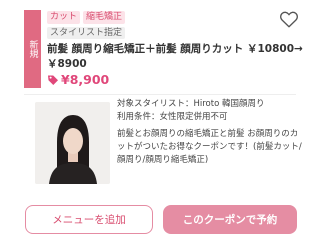  What do you see at coordinates (208, 134) in the screenshot?
I see `description-line: 前髪とお顔周りの縮毛矯正と前髪 お顔周りのカ` at bounding box center [208, 134].